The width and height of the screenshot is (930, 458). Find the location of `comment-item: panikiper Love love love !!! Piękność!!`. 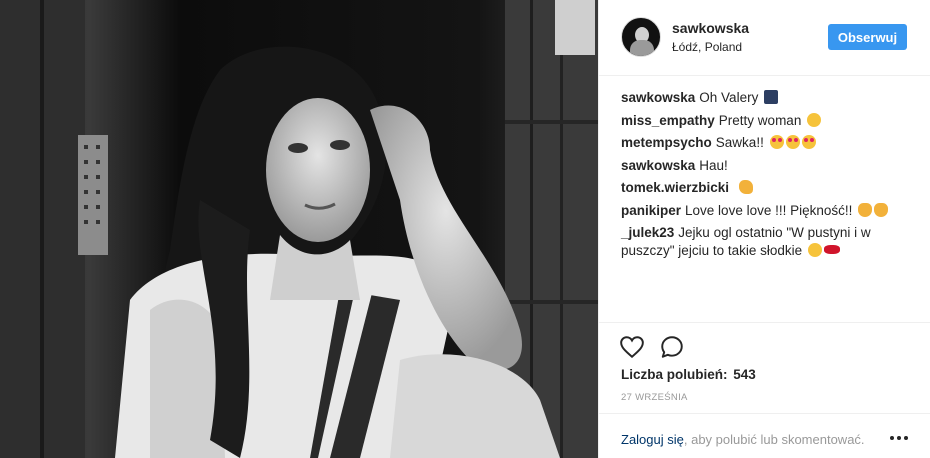

comment-item: panikiper Love love love !!! Piękność!! is located at coordinates (766, 211).